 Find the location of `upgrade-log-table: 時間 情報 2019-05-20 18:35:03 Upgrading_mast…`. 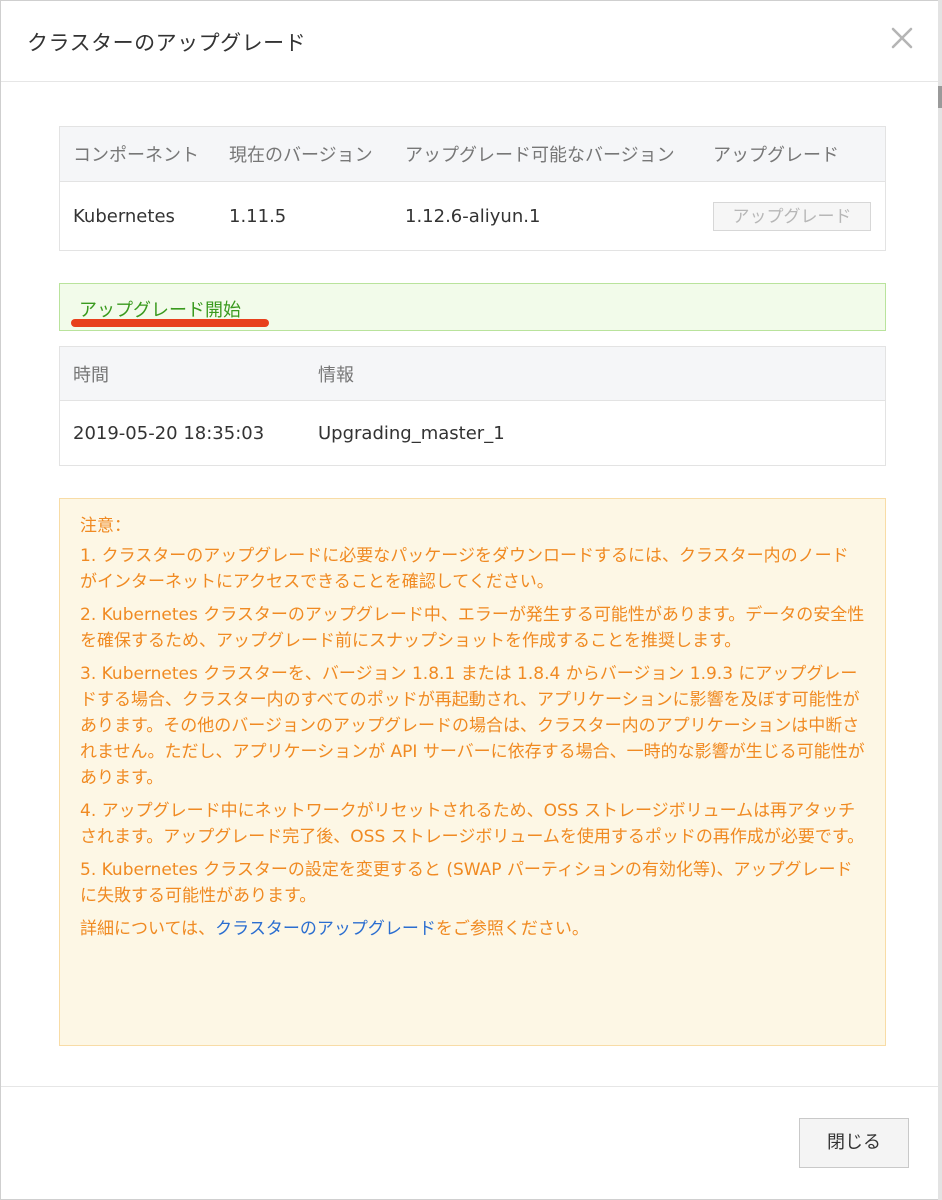

upgrade-log-table: 時間 情報 2019-05-20 18:35:03 Upgrading_mast… is located at coordinates (472, 406).